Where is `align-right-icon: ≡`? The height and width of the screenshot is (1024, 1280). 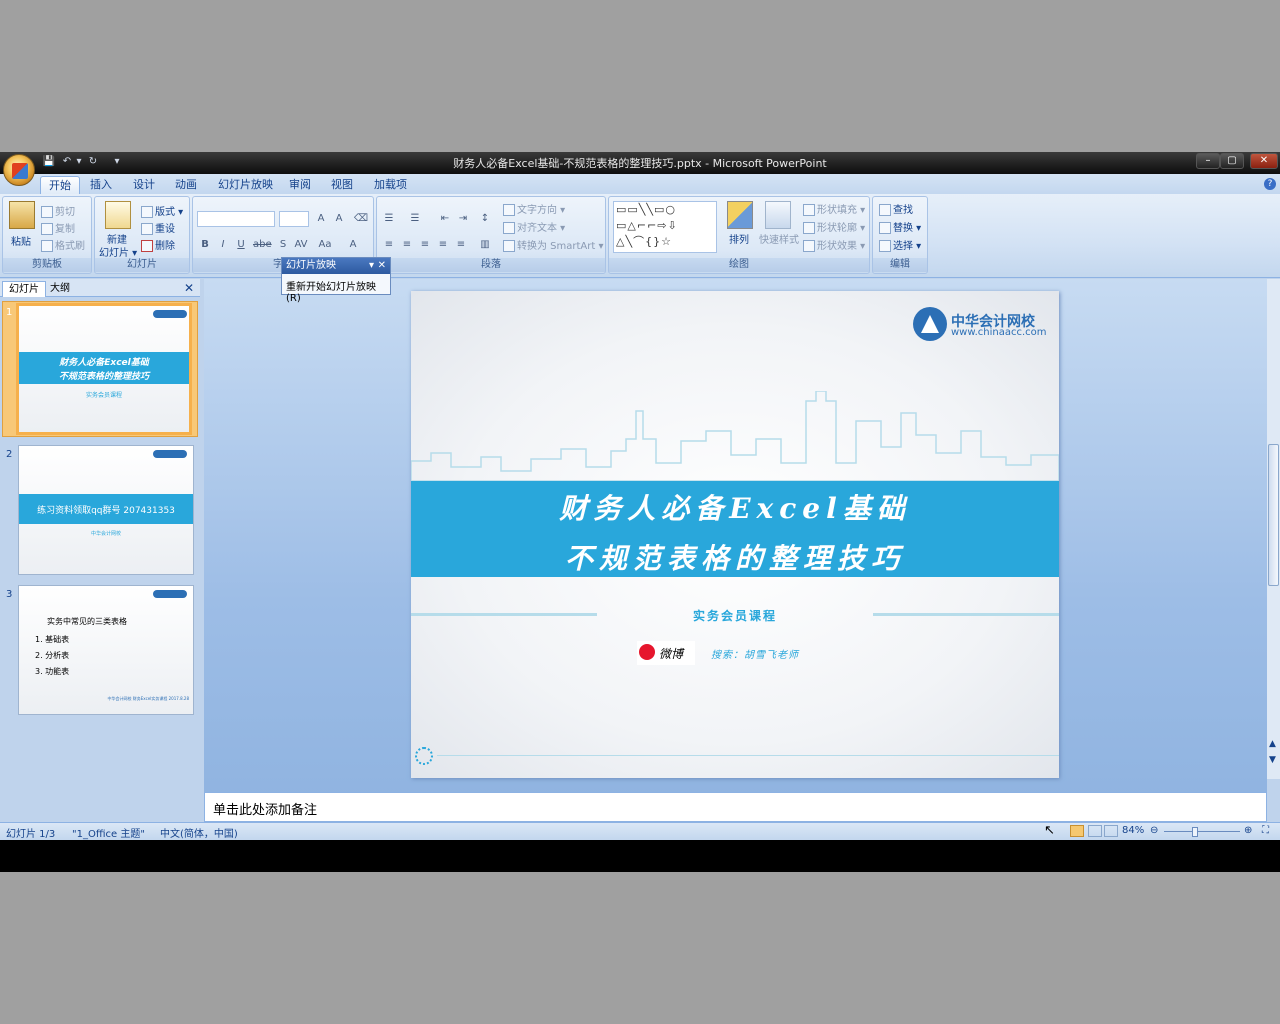 align-right-icon: ≡ is located at coordinates (425, 245).